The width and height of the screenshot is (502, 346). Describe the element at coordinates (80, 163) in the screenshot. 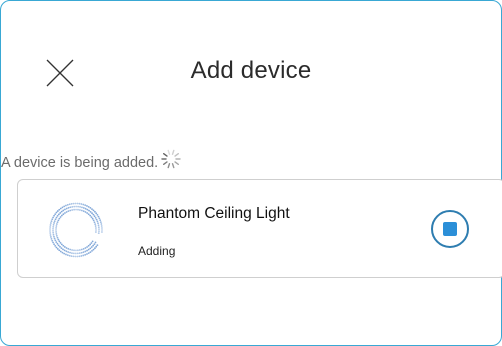

I see `adding-status-text: A device is being added.` at that location.